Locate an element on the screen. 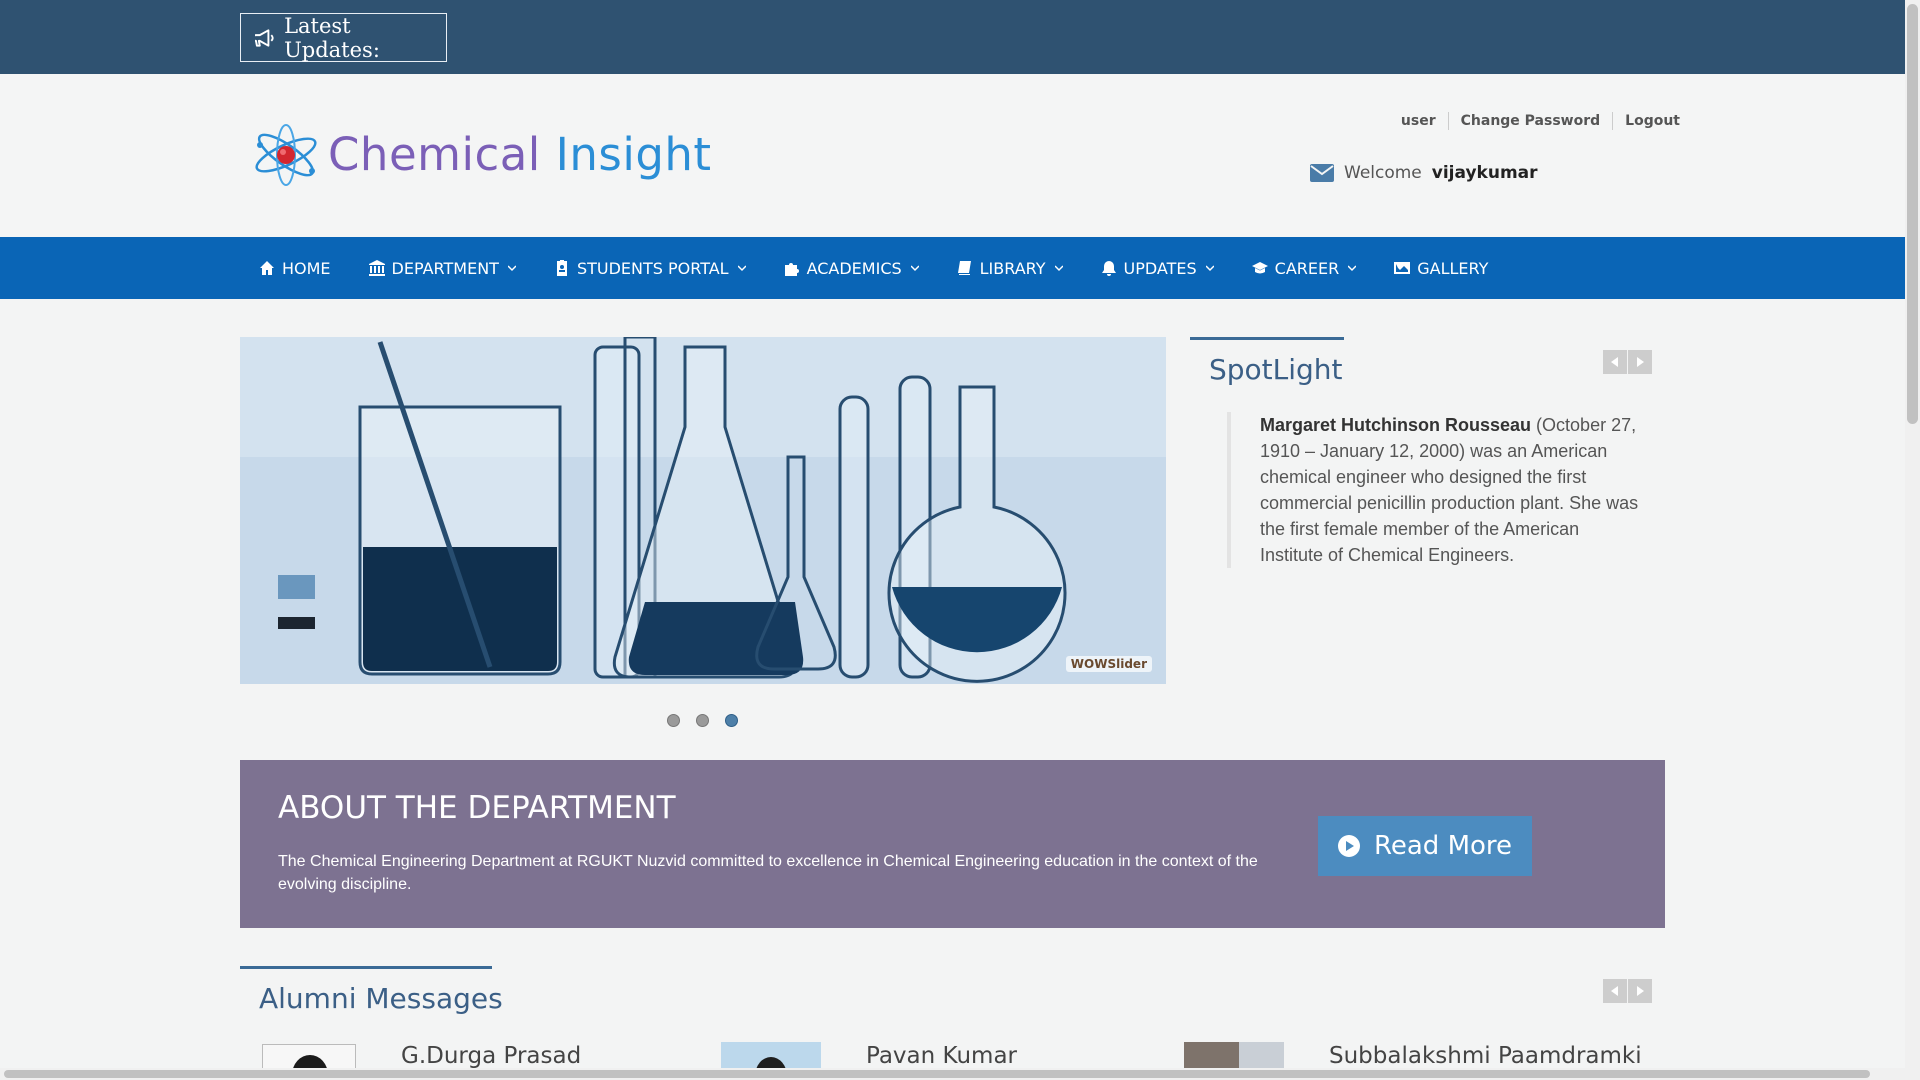 This screenshot has width=1920, height=1080. spotlight-prev-button is located at coordinates (1615, 362).